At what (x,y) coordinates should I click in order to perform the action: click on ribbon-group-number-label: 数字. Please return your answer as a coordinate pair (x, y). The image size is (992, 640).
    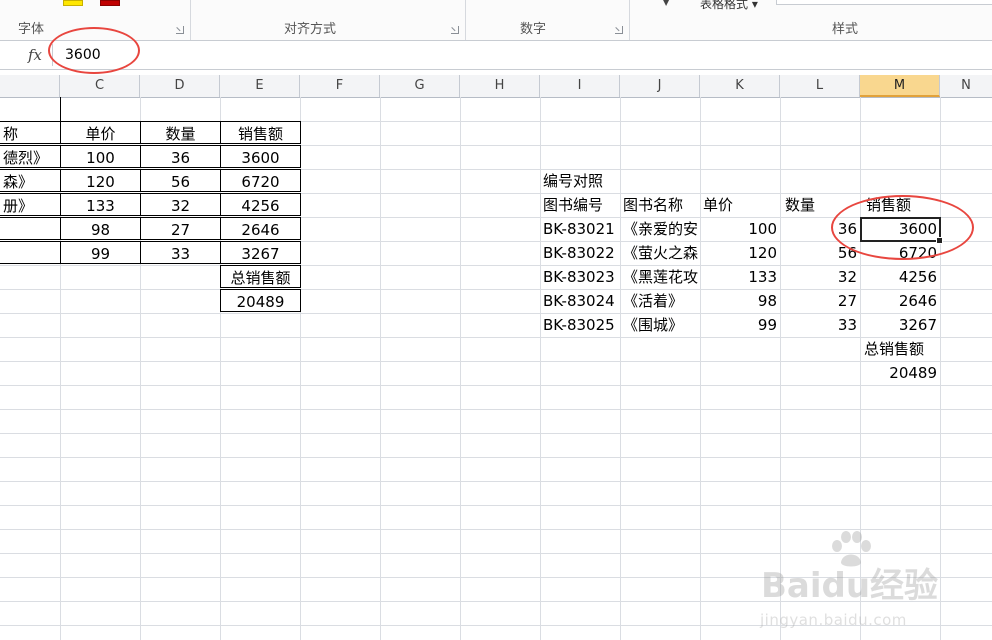
    Looking at the image, I should click on (533, 29).